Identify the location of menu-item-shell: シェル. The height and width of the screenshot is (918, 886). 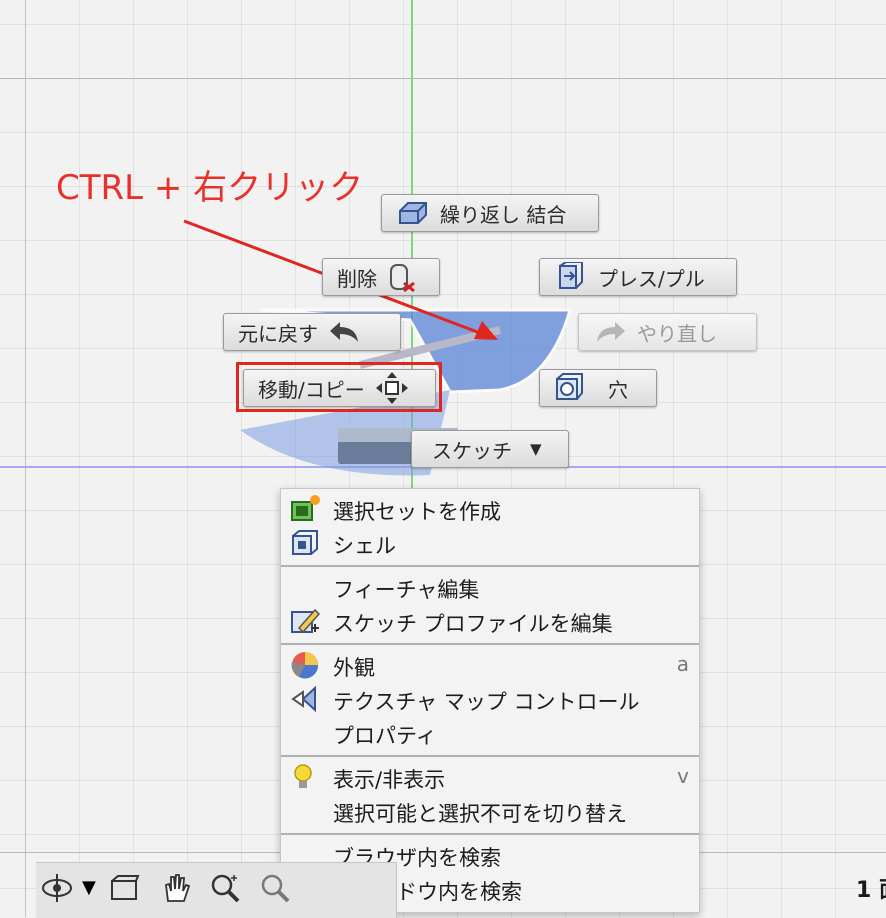
(490, 543).